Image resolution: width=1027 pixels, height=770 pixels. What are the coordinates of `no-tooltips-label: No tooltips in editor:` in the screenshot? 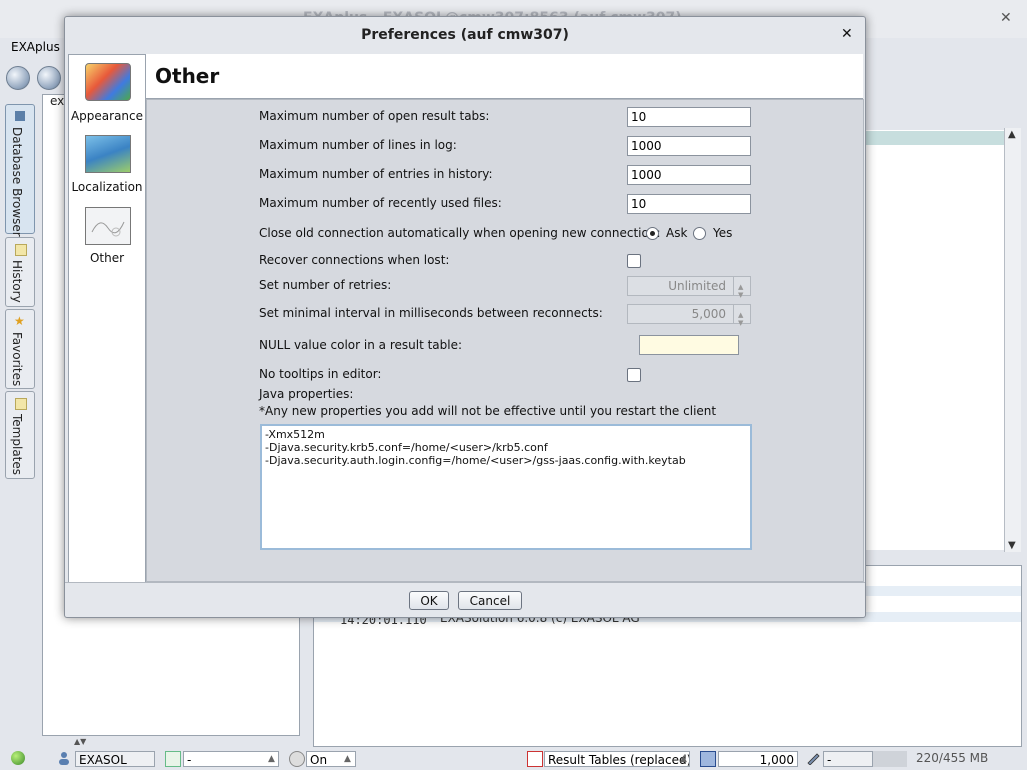 It's located at (320, 374).